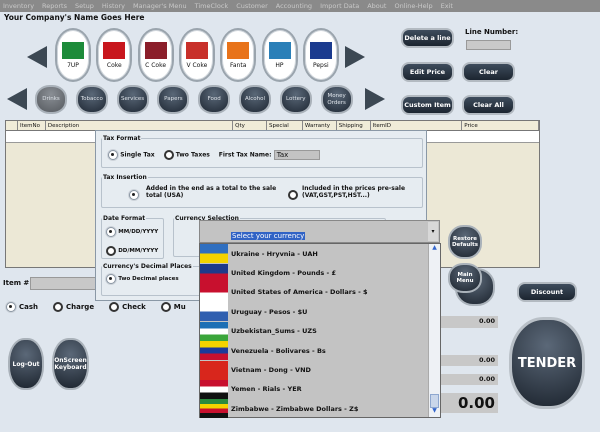 The image size is (600, 432). Describe the element at coordinates (417, 125) in the screenshot. I see `column-header: ItemID` at that location.